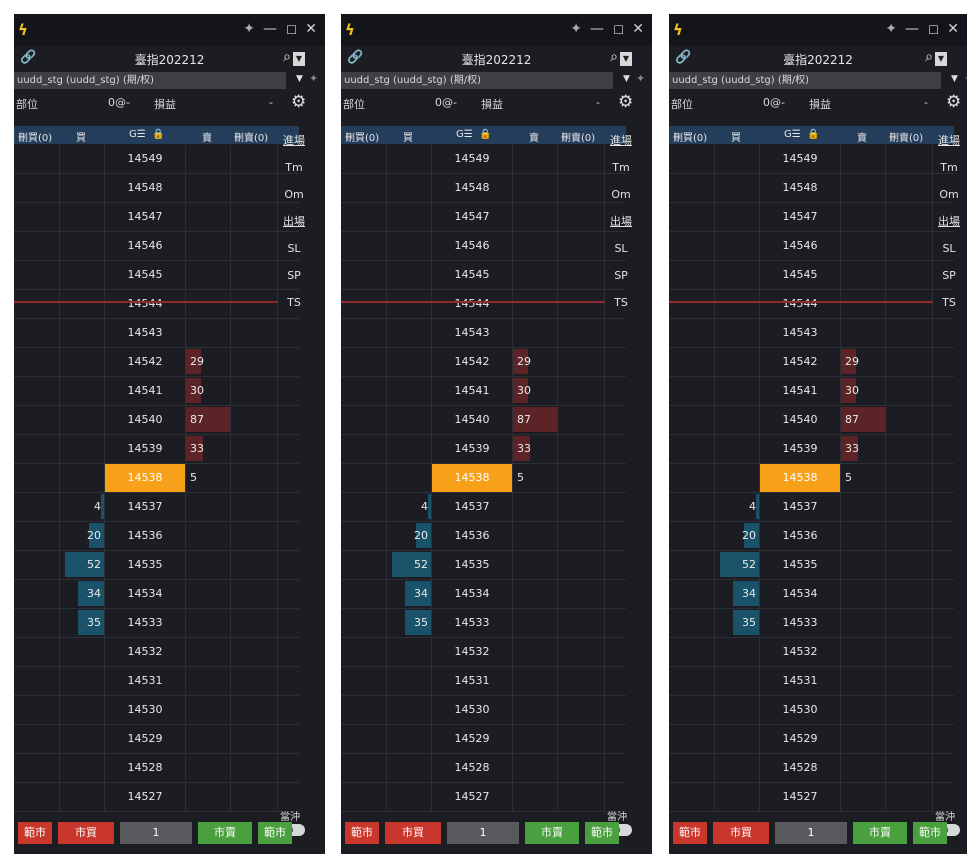  Describe the element at coordinates (811, 391) in the screenshot. I see `ladder-row: 14541 30` at that location.